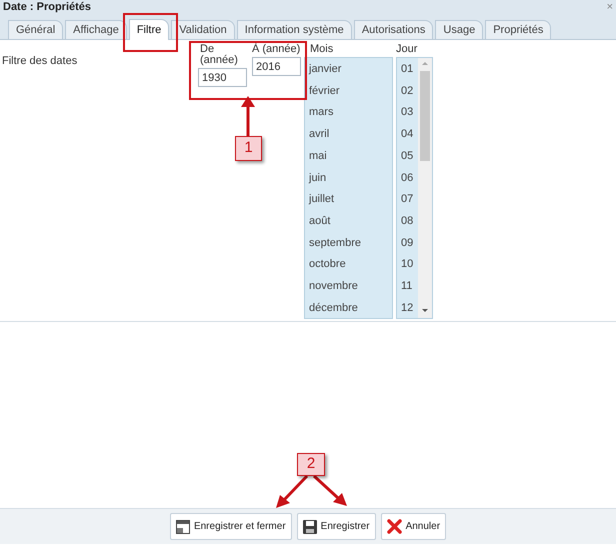 The image size is (616, 545). I want to click on list-item: janvier, so click(348, 70).